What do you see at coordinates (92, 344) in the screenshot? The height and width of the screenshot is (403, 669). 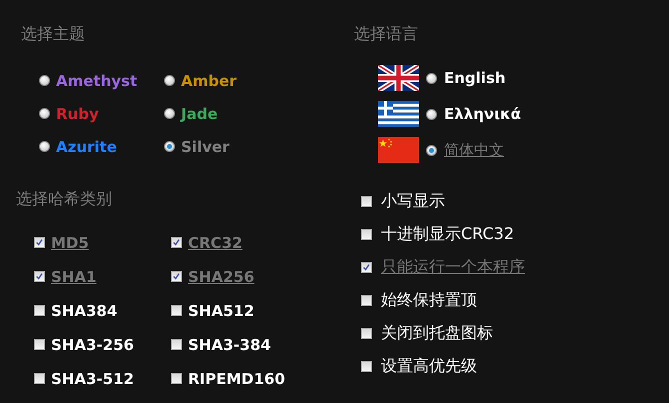 I see `option-label: SHA3-256` at bounding box center [92, 344].